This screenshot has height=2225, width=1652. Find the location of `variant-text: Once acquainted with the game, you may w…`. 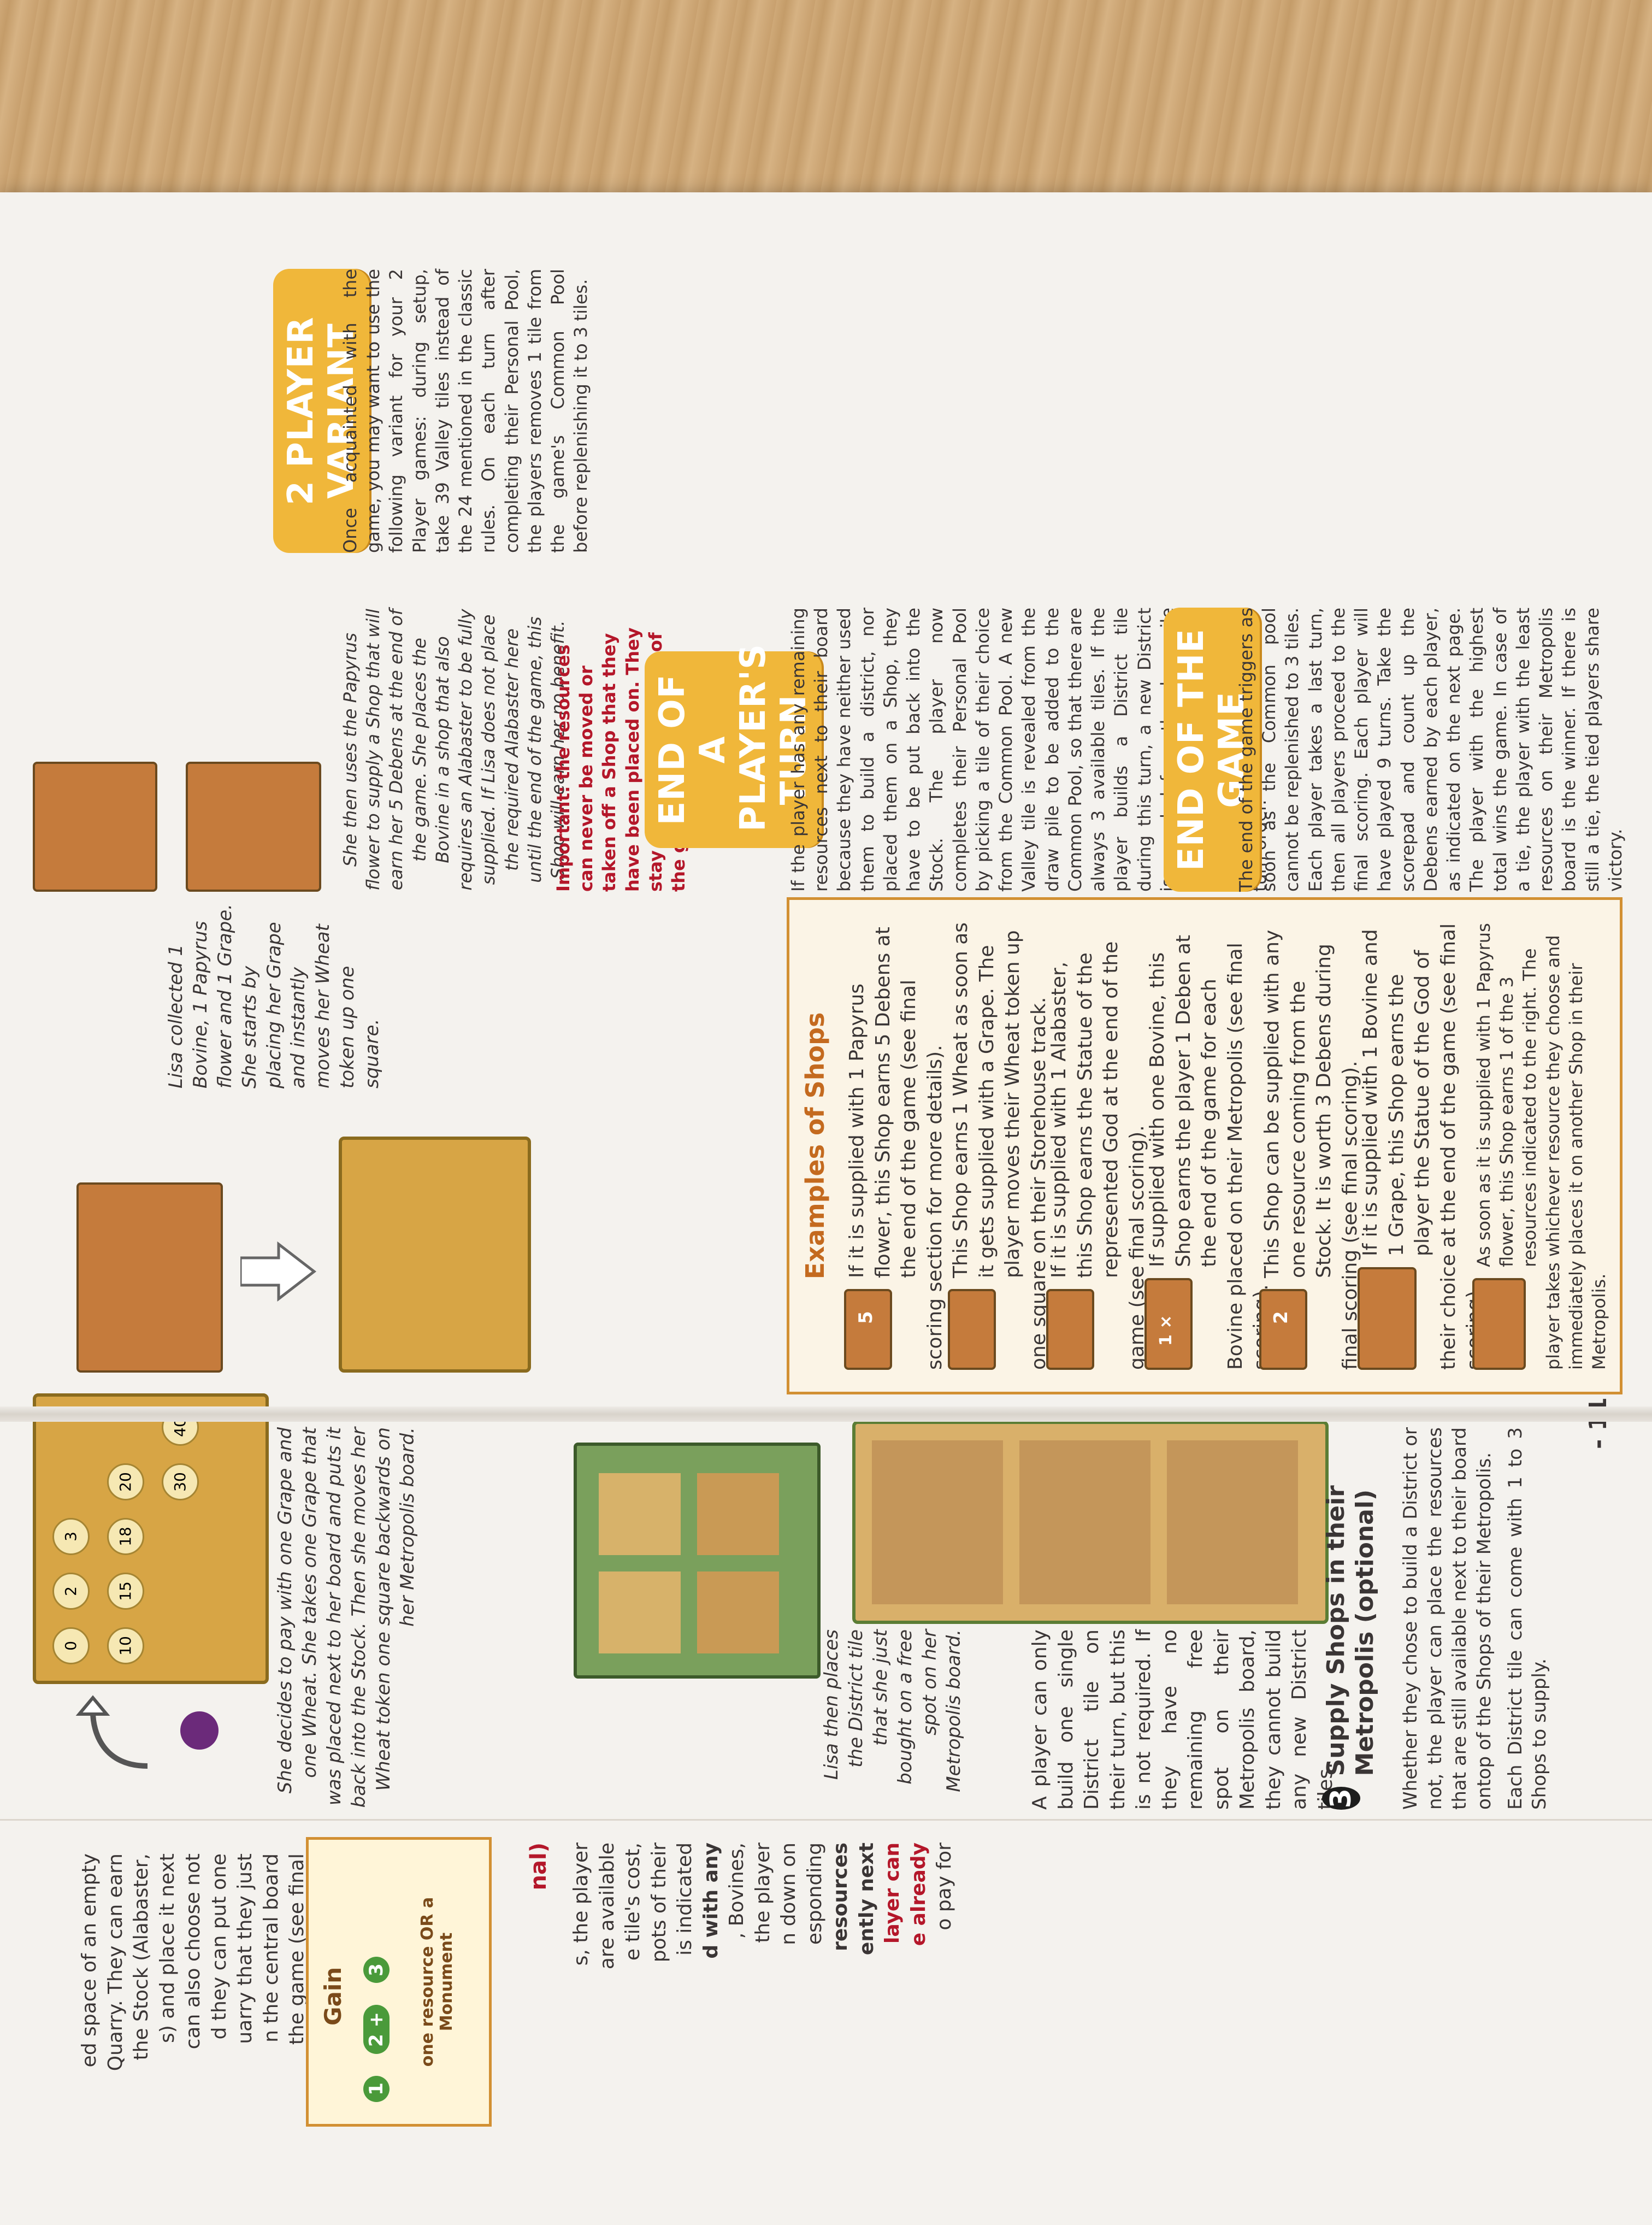

variant-text: Once acquainted with the game, you may w… is located at coordinates (466, 411).